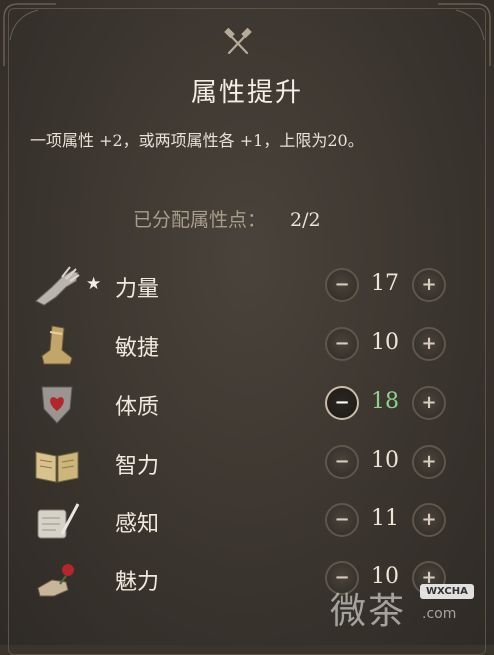  I want to click on attribute-name: 智力, so click(137, 466).